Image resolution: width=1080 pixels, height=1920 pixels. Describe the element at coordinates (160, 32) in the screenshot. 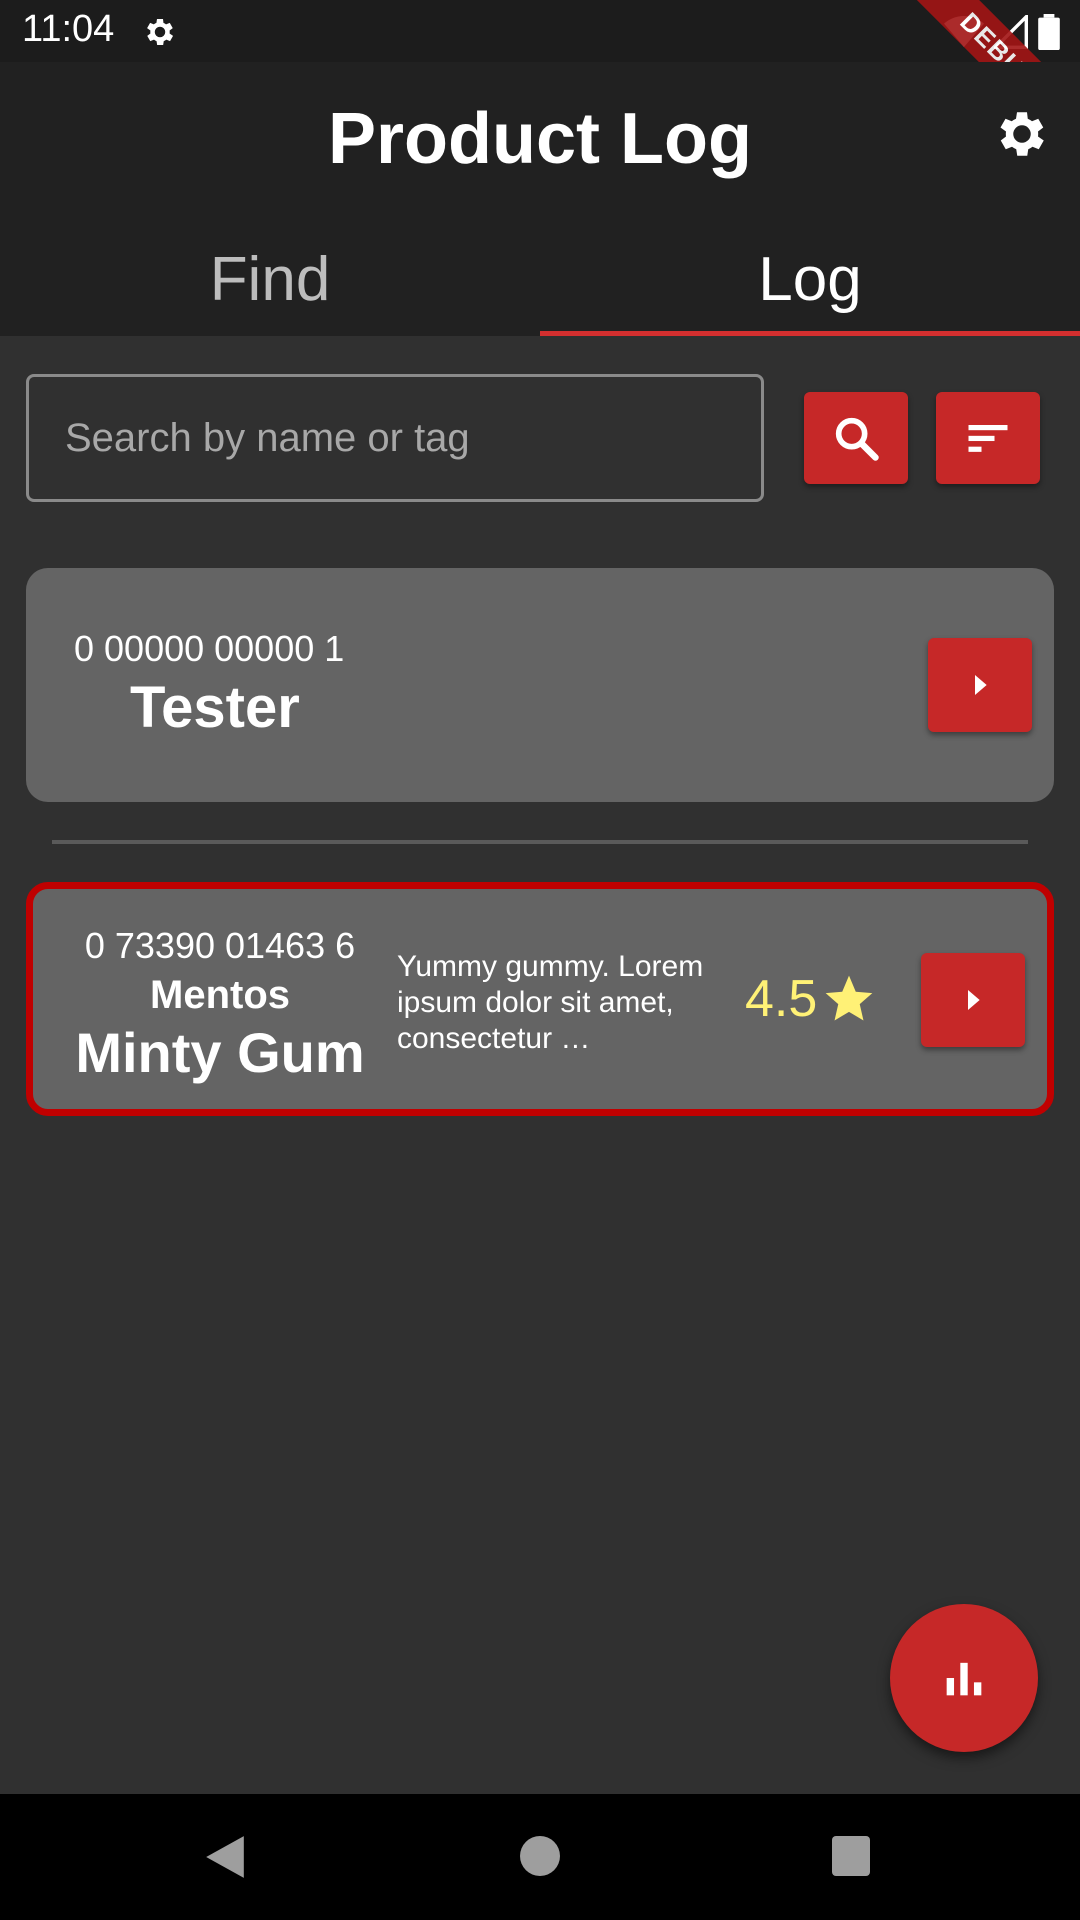

I see `settings-icon` at that location.